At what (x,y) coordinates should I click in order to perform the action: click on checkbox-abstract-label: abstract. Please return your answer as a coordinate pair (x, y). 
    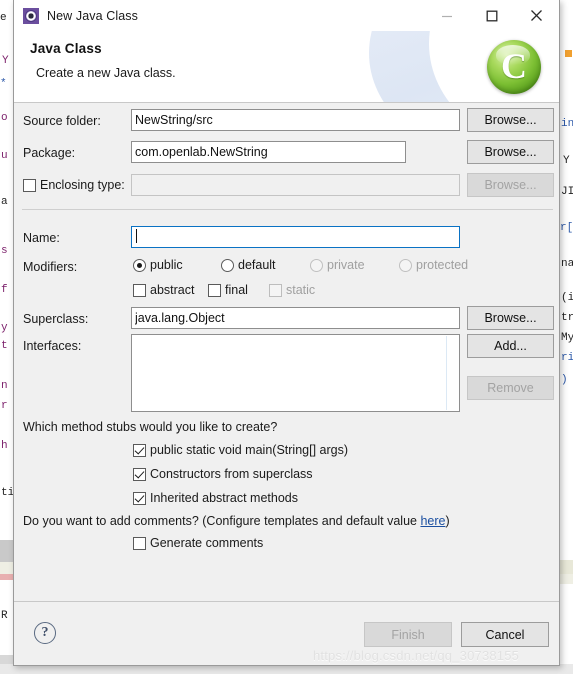
    Looking at the image, I should click on (172, 290).